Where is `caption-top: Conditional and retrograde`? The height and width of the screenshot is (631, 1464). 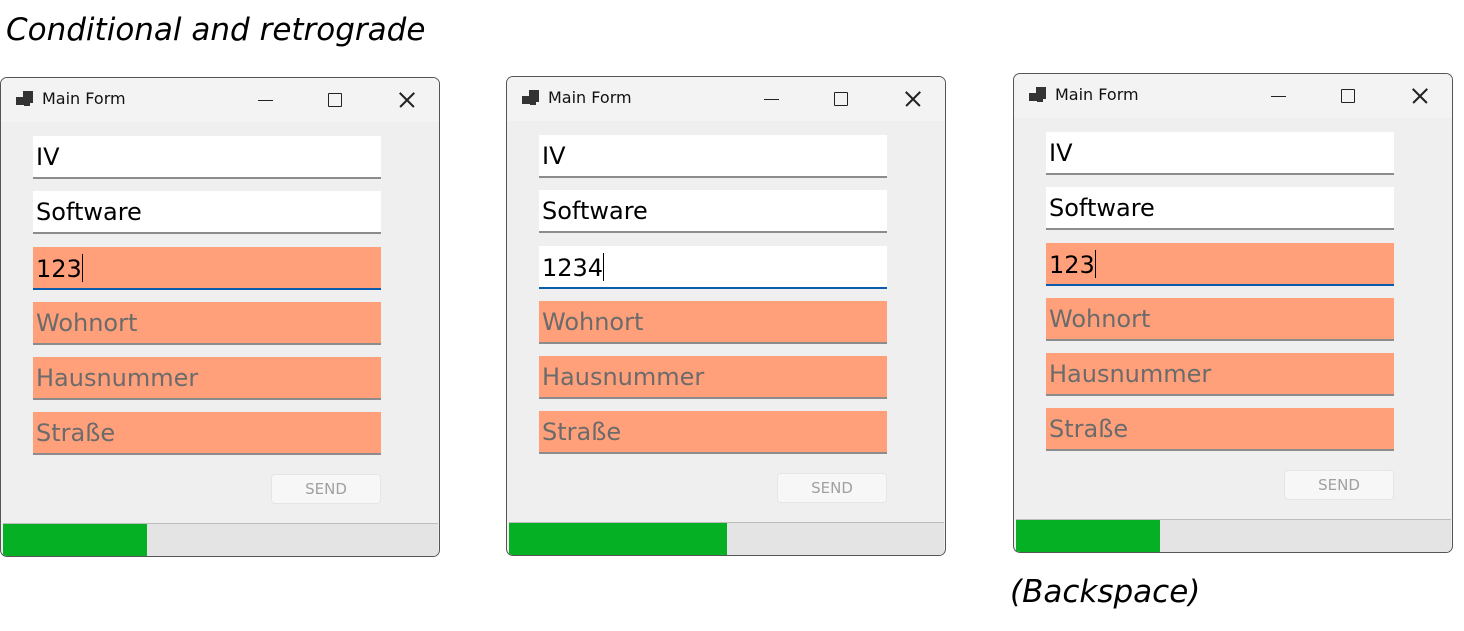
caption-top: Conditional and retrograde is located at coordinates (216, 30).